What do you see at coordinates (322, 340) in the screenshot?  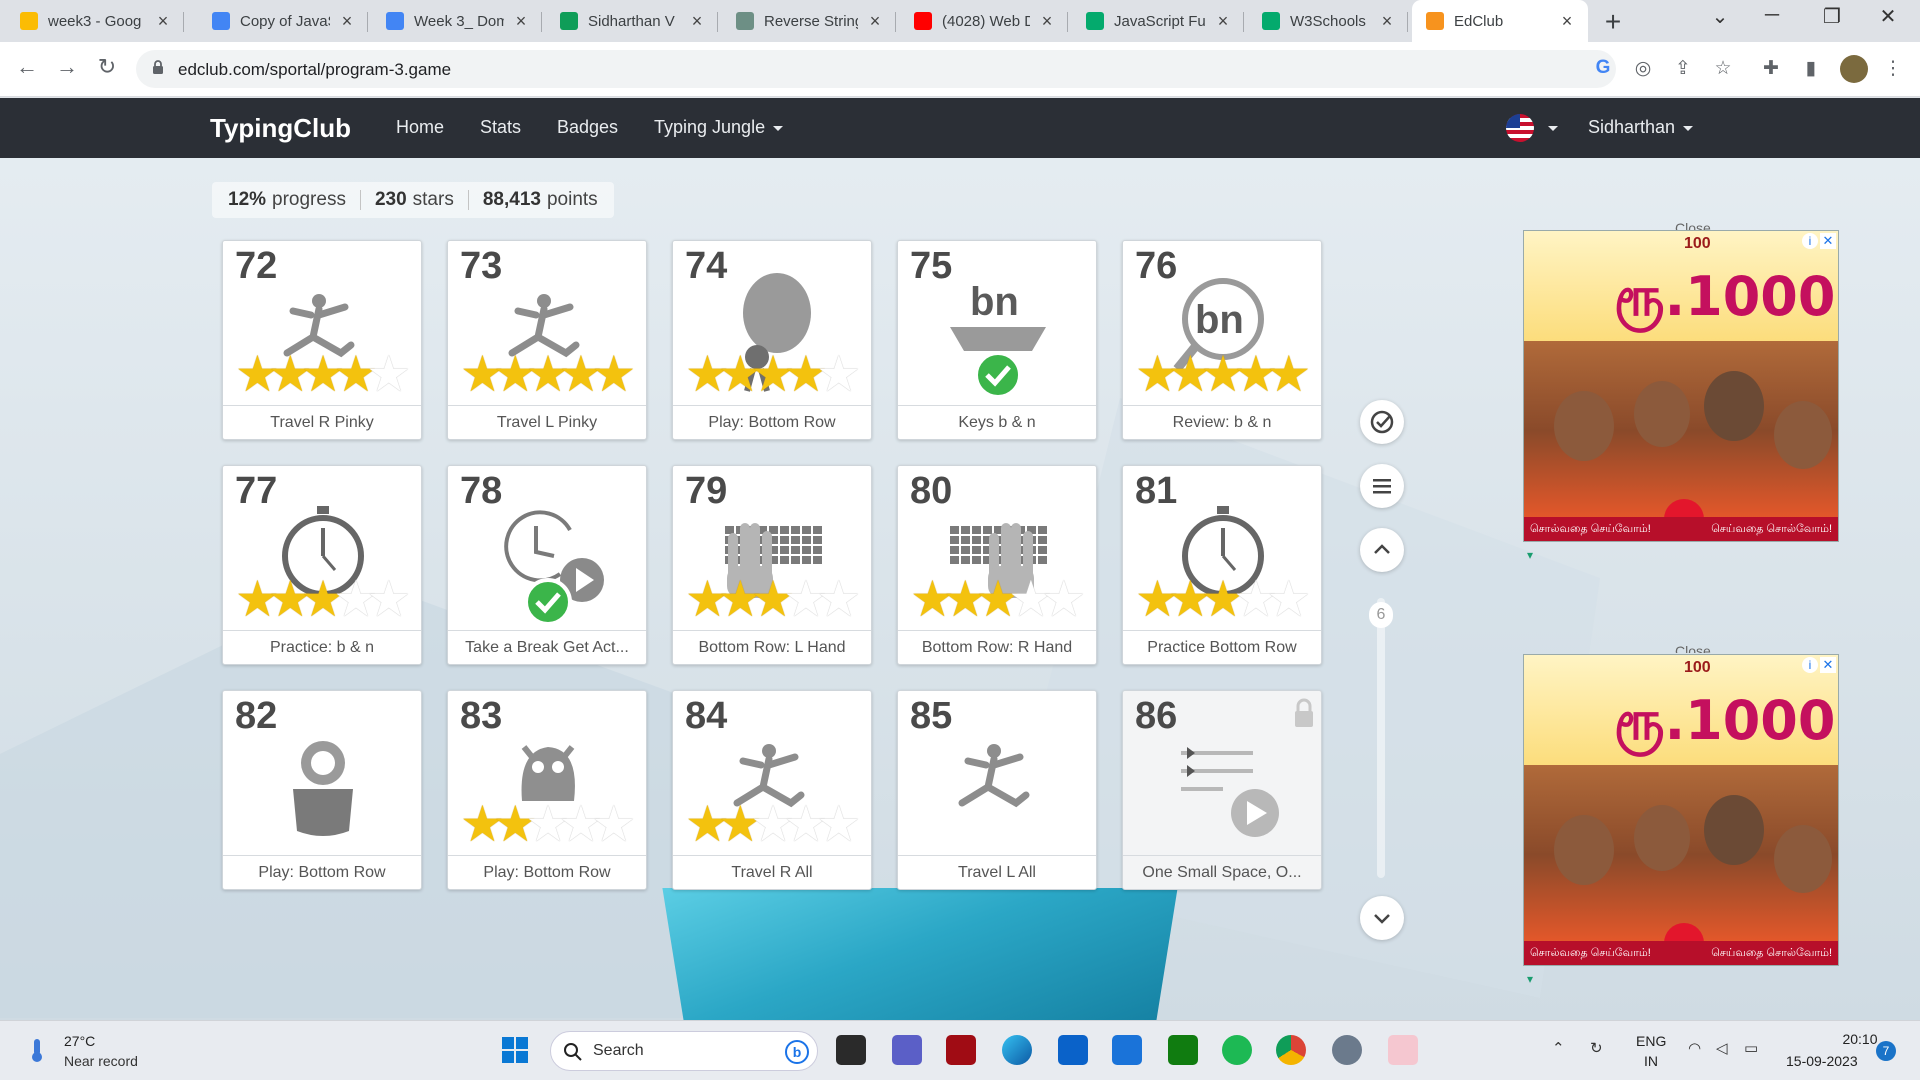 I see `lesson-card: 72 ★ ★ ★ ★ ★ Travel R Pinky` at bounding box center [322, 340].